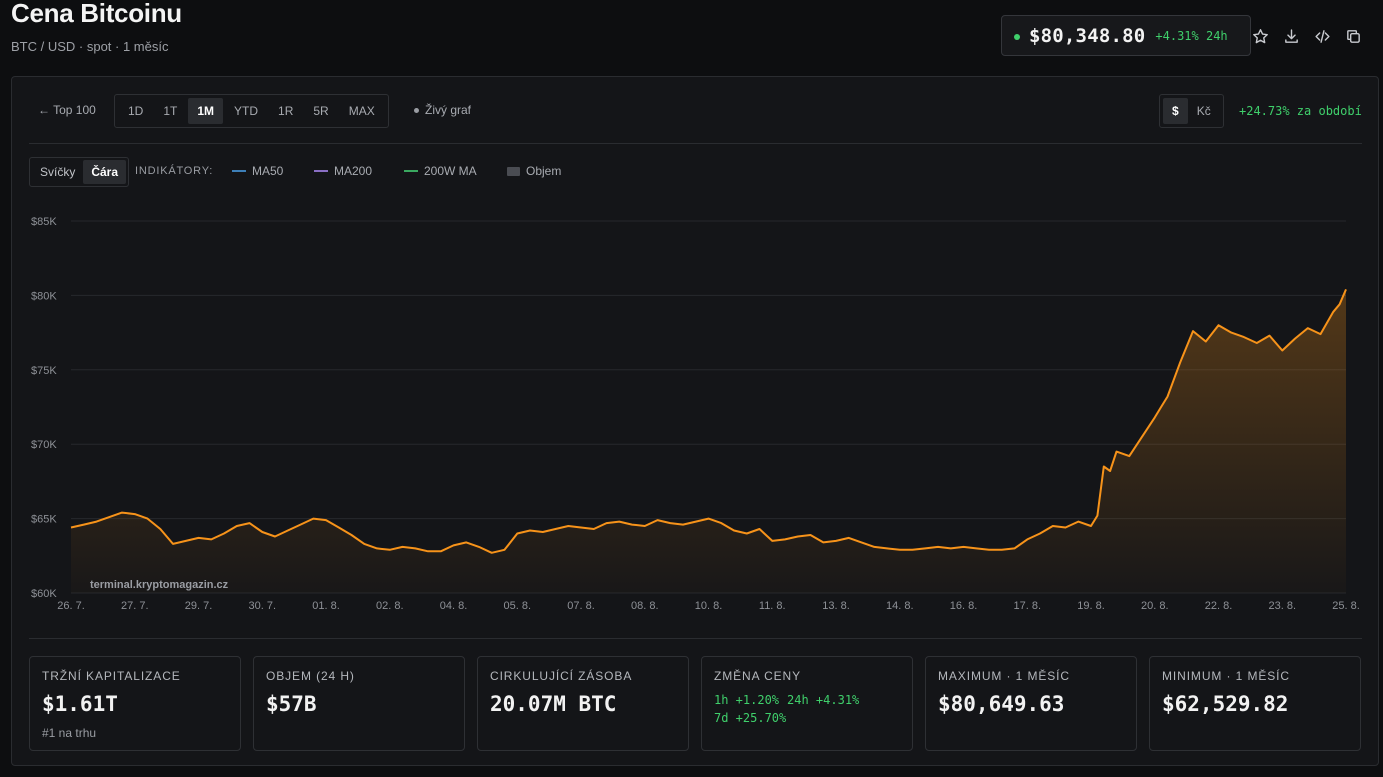 The width and height of the screenshot is (1383, 777). What do you see at coordinates (69, 733) in the screenshot?
I see `stat-subtext: #1 na trhu` at bounding box center [69, 733].